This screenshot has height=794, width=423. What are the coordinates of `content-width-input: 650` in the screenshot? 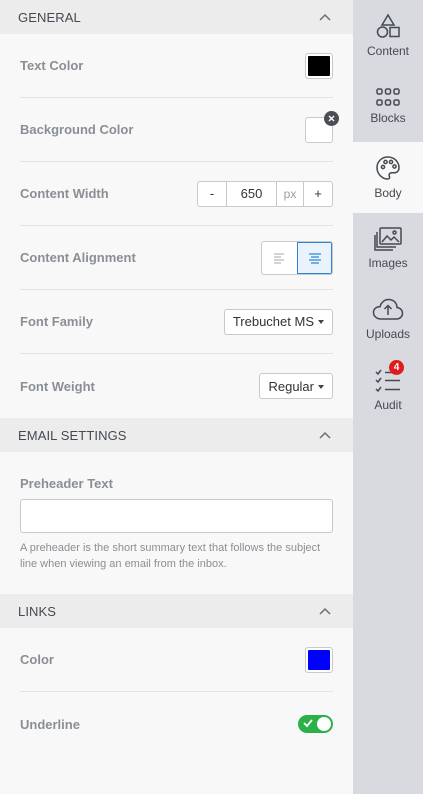 It's located at (251, 193).